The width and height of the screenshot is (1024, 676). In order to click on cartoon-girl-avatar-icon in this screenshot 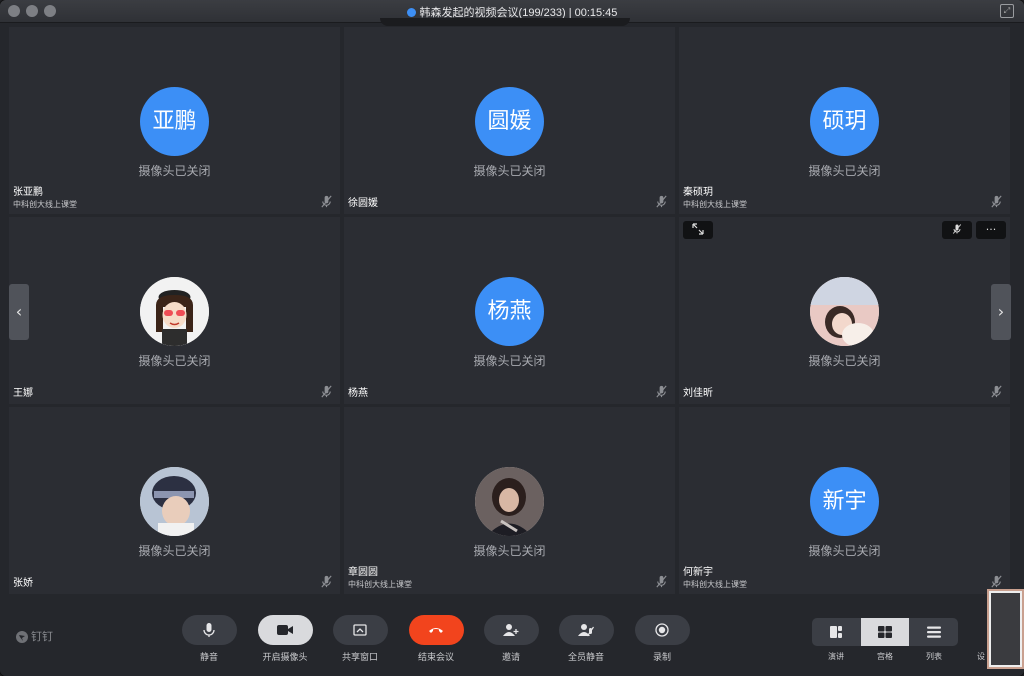, I will do `click(174, 311)`.